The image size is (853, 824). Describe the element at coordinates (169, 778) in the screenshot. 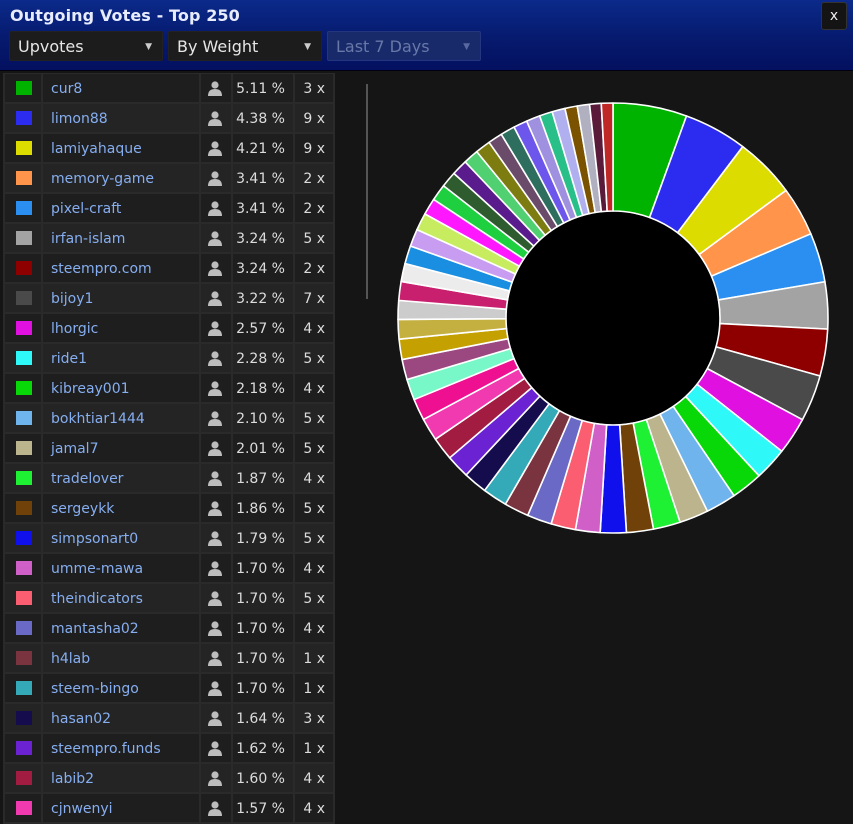

I see `list-item: labib2 1.60 % 4 x` at that location.